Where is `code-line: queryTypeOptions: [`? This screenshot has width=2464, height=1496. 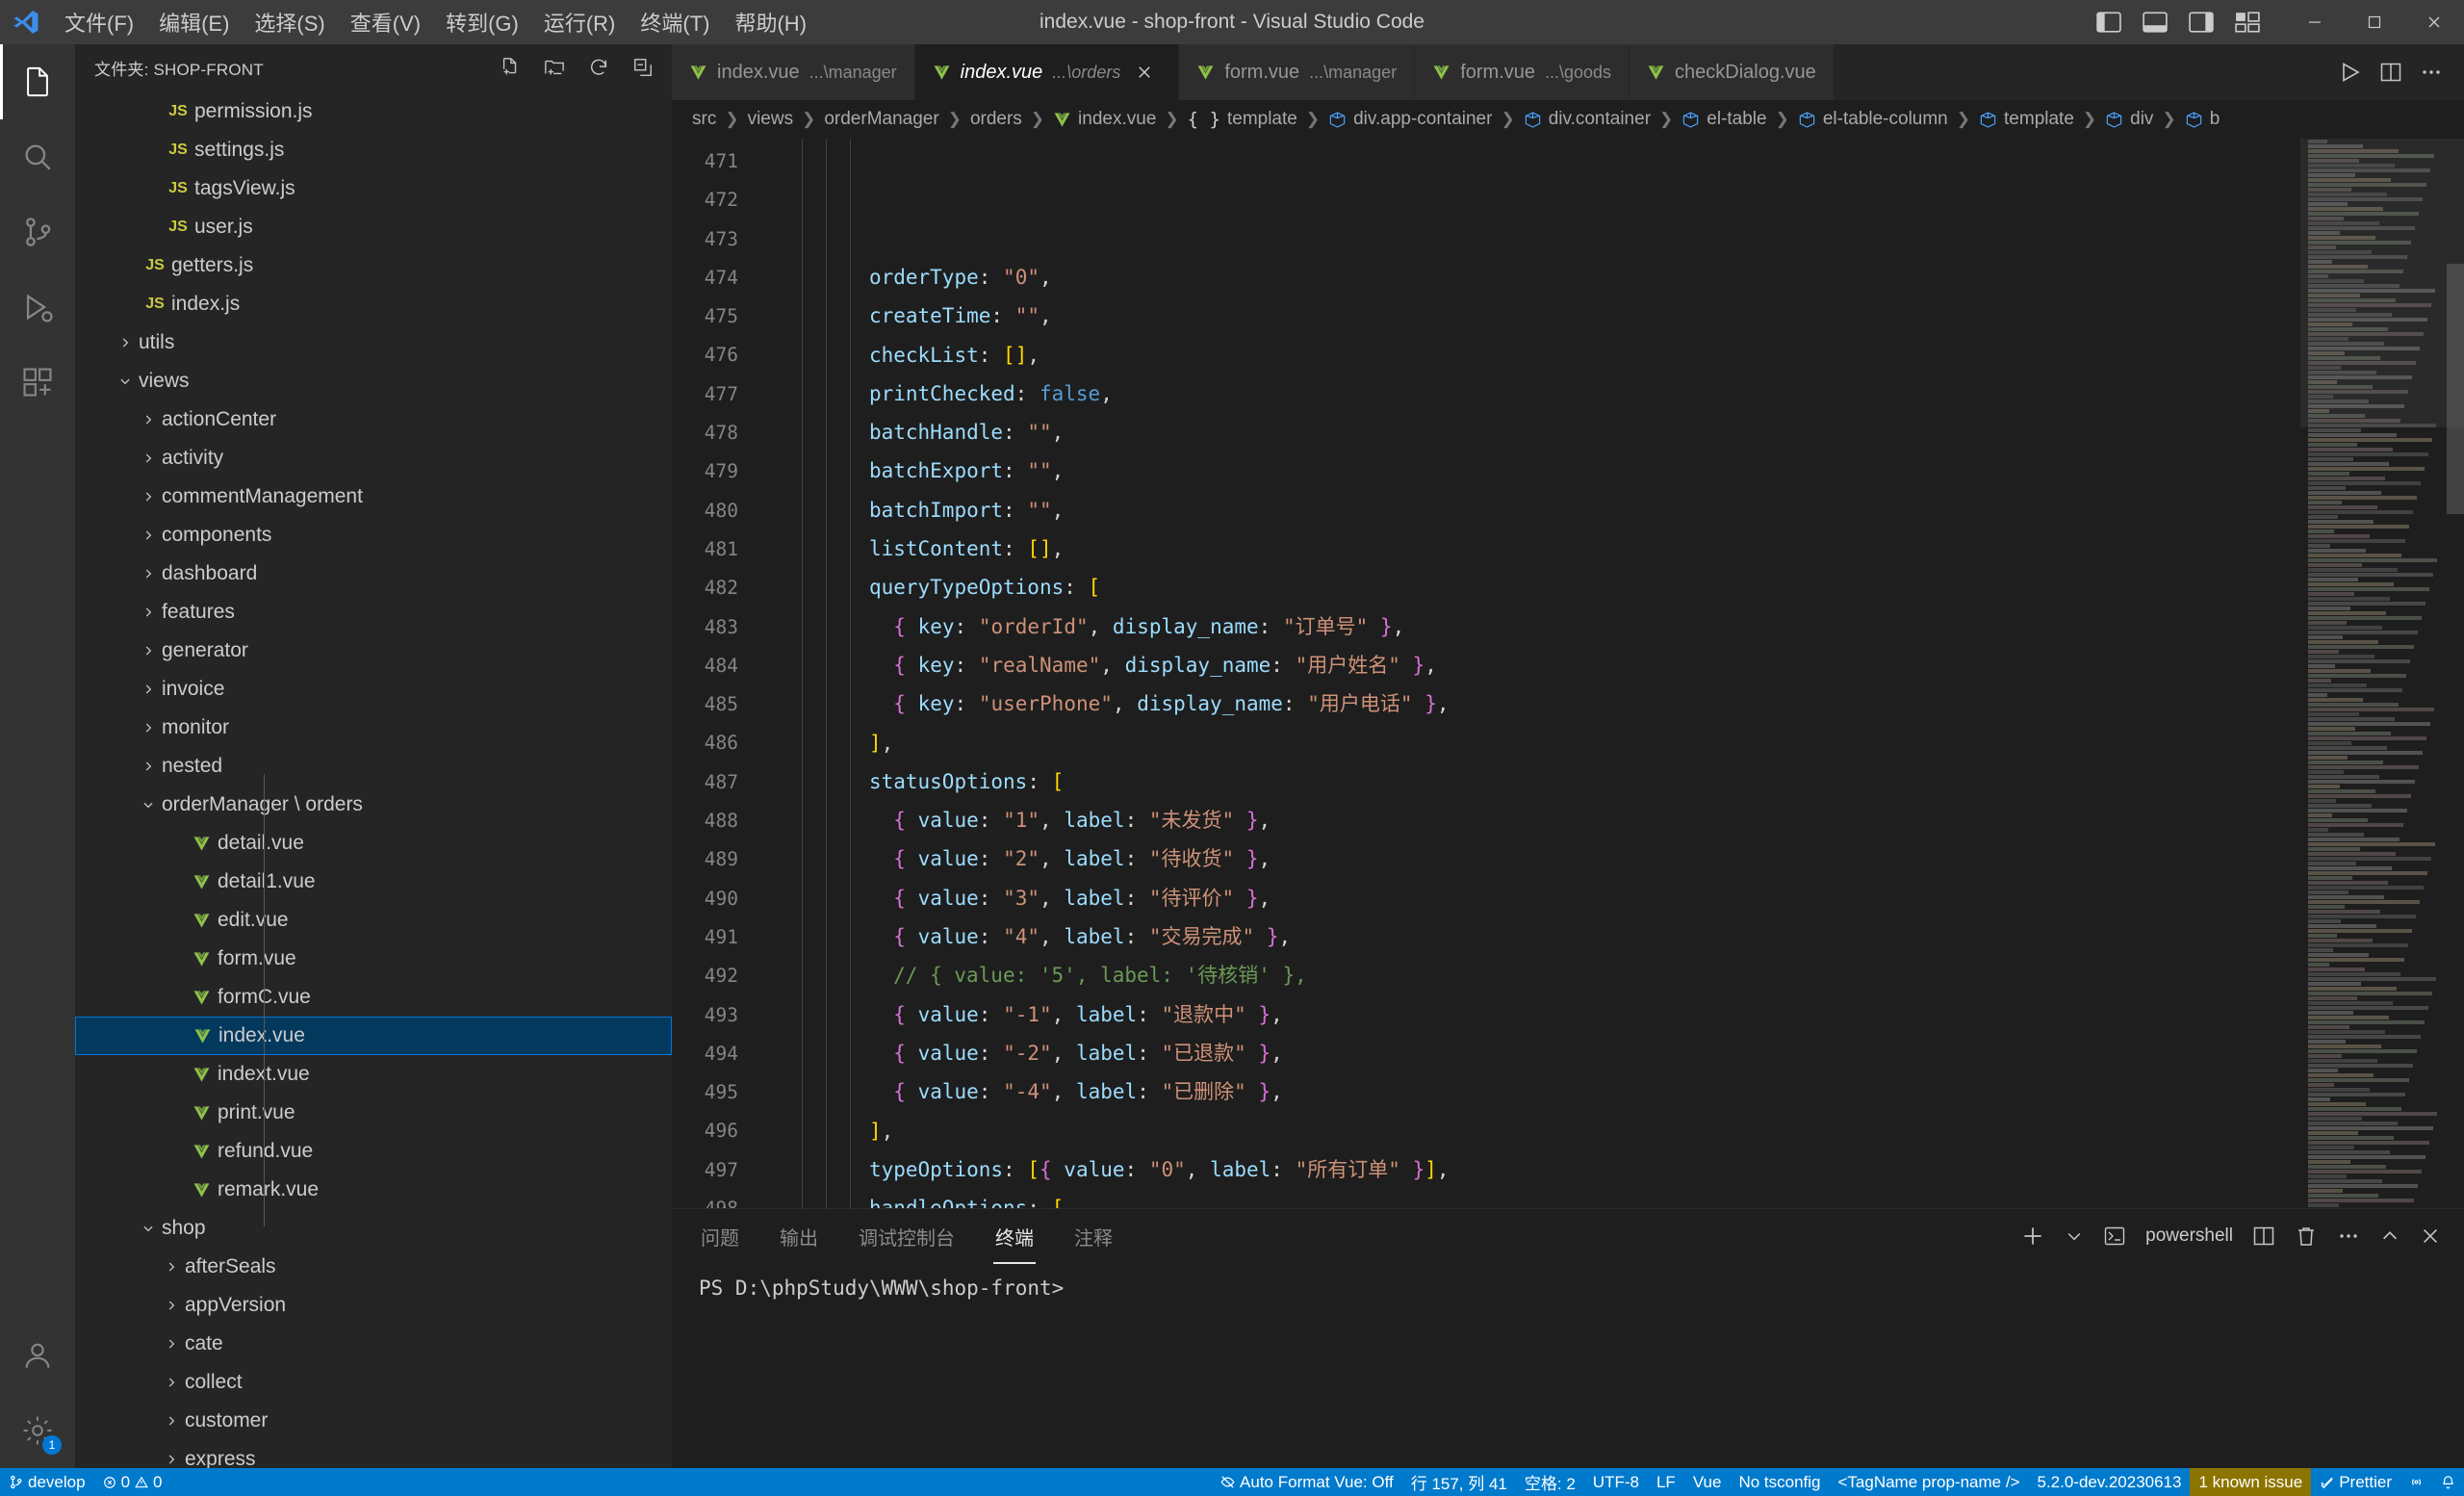
code-line: queryTypeOptions: [ is located at coordinates (1548, 587).